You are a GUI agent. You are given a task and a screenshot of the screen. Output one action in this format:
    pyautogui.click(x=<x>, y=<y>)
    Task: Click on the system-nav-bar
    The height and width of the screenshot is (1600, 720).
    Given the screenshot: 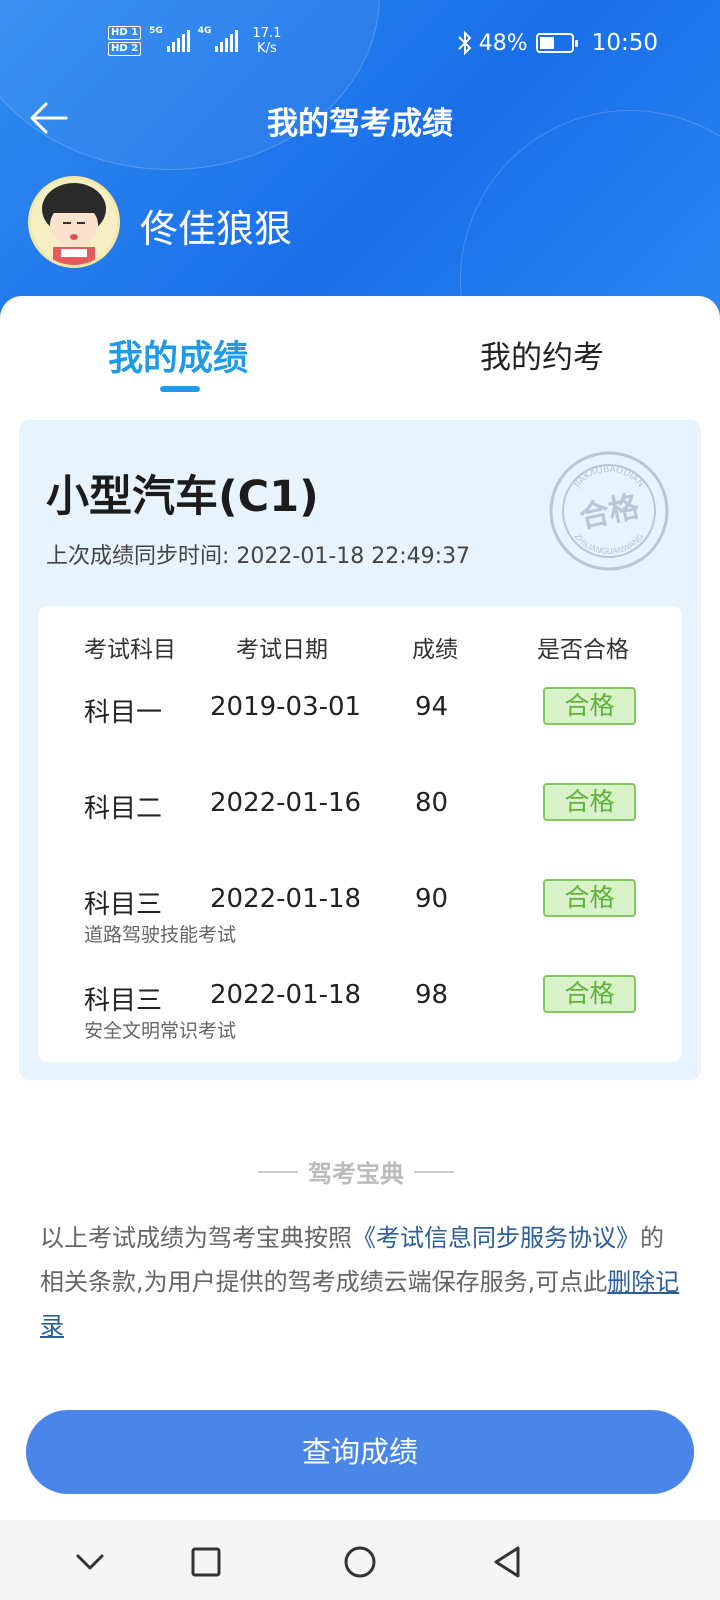 What is the action you would take?
    pyautogui.click(x=360, y=1560)
    